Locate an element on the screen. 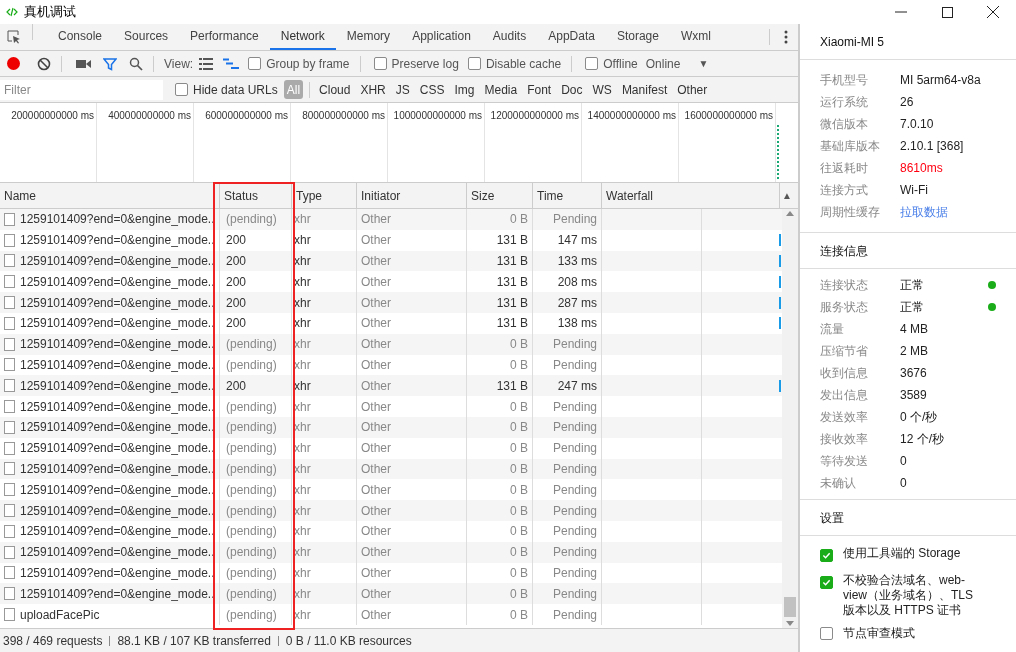  devtools-tab: Console is located at coordinates (80, 37).